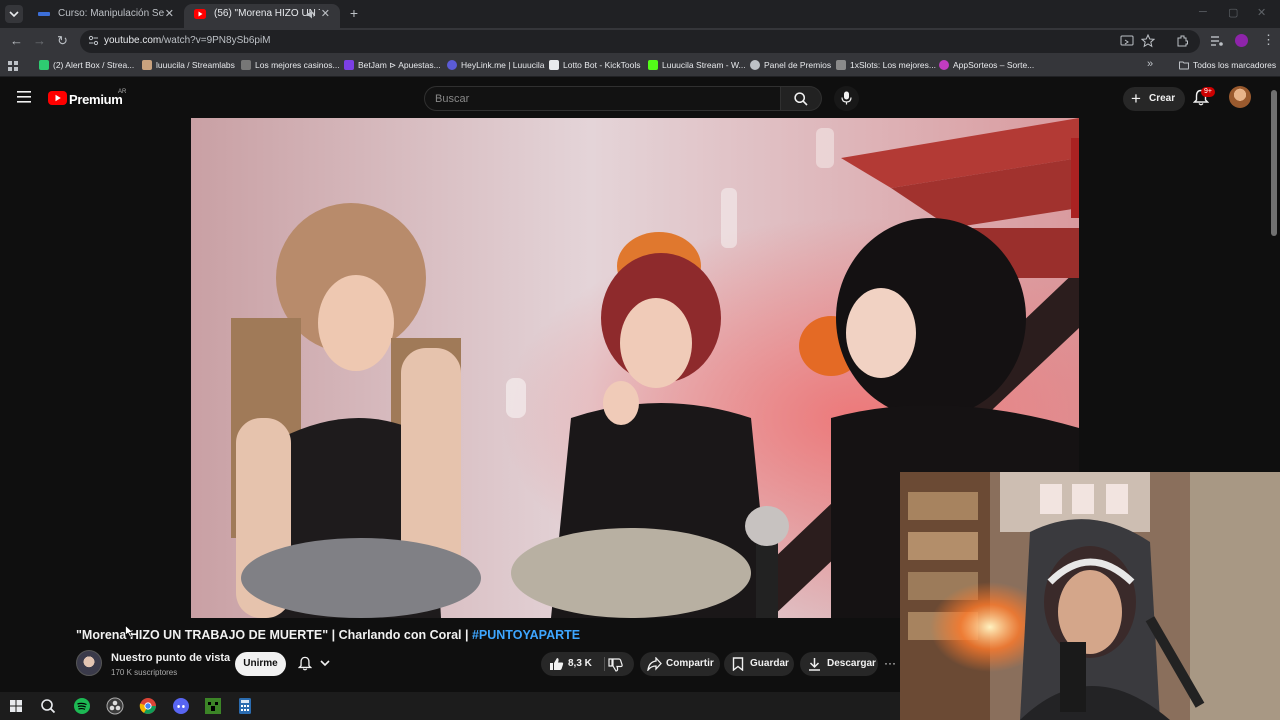  Describe the element at coordinates (526, 635) in the screenshot. I see `video-hashtag-link: #PUNTOYAPARTE` at that location.